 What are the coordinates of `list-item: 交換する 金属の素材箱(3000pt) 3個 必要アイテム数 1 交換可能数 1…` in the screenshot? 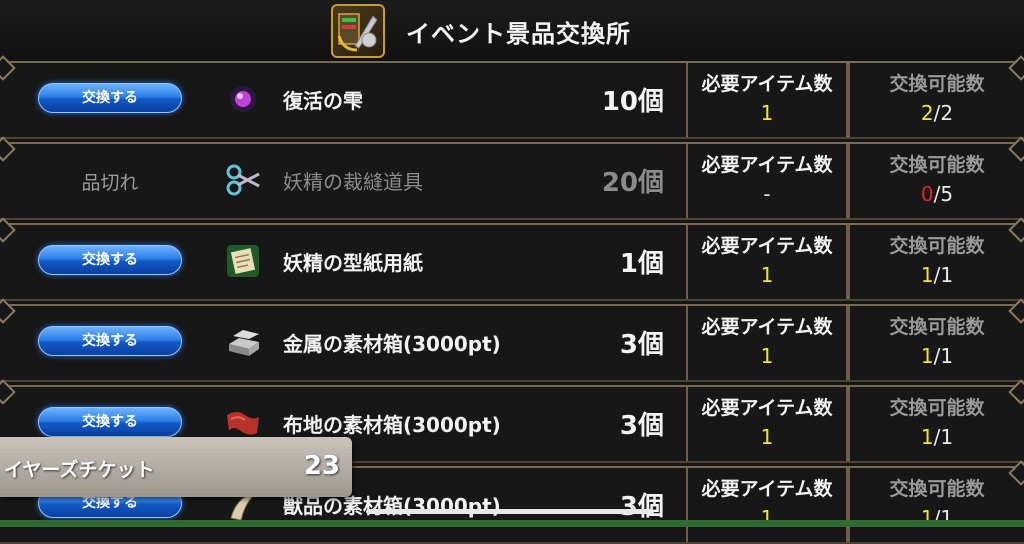 It's located at (512, 343).